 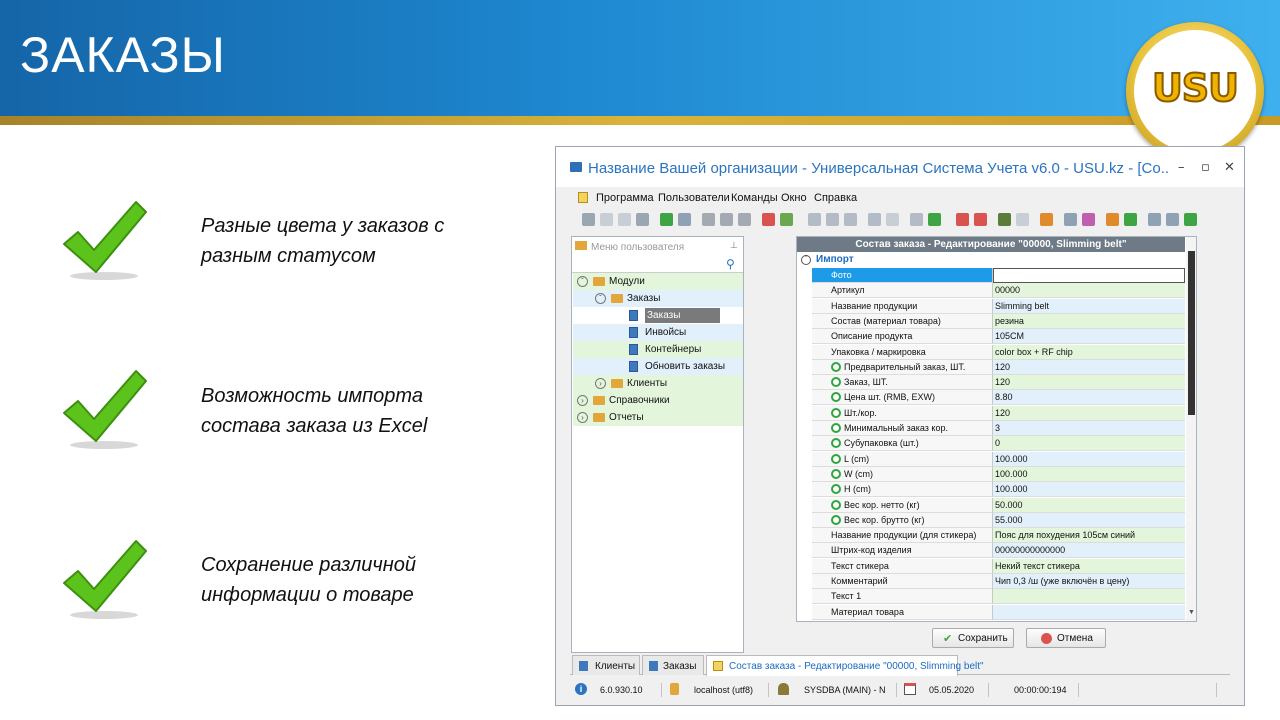 I want to click on tree-item: › Клиенты, so click(x=658, y=383).